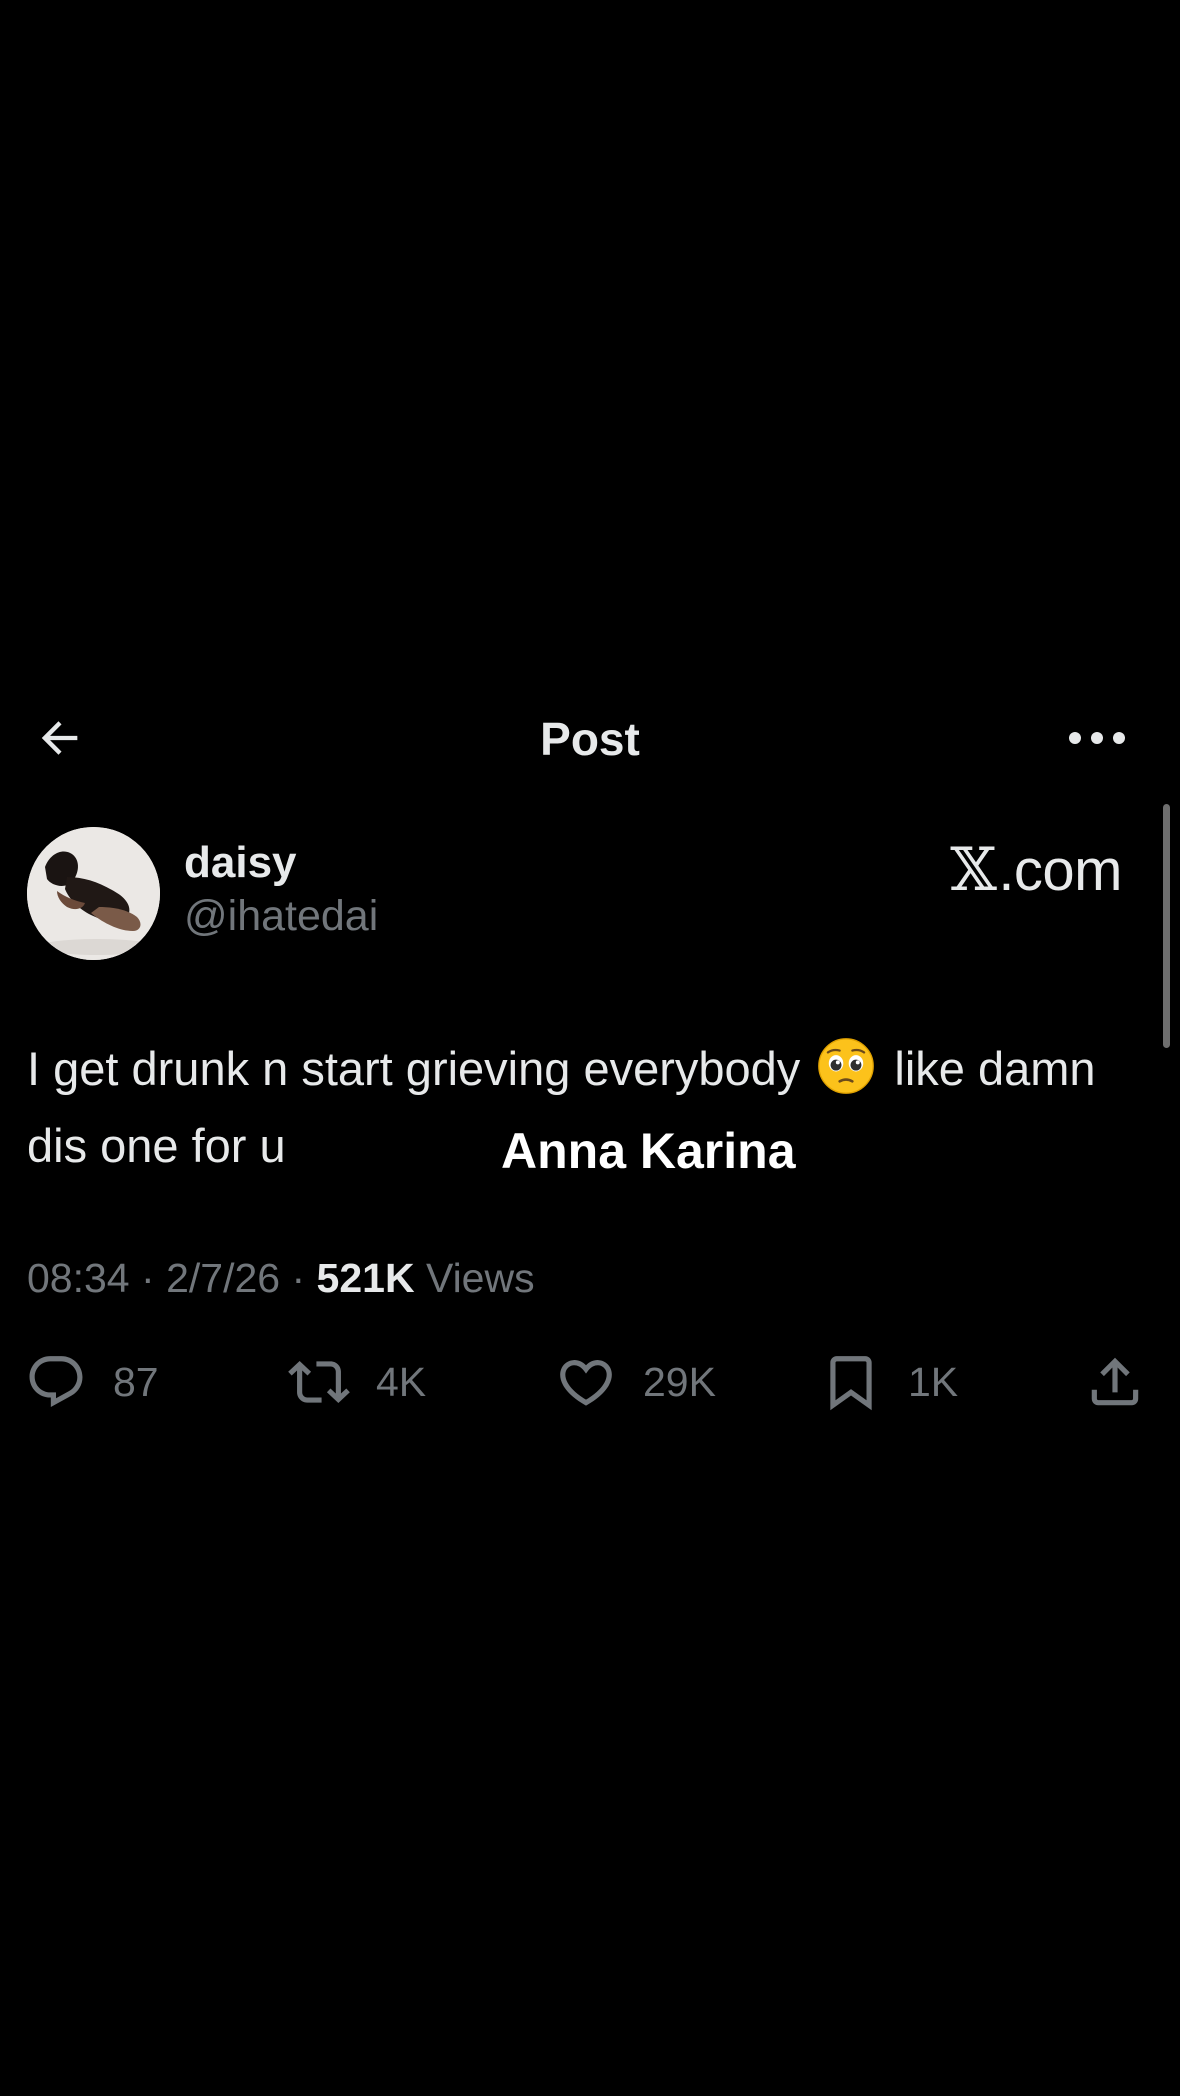  Describe the element at coordinates (635, 1382) in the screenshot. I see `like-button: 29K` at that location.